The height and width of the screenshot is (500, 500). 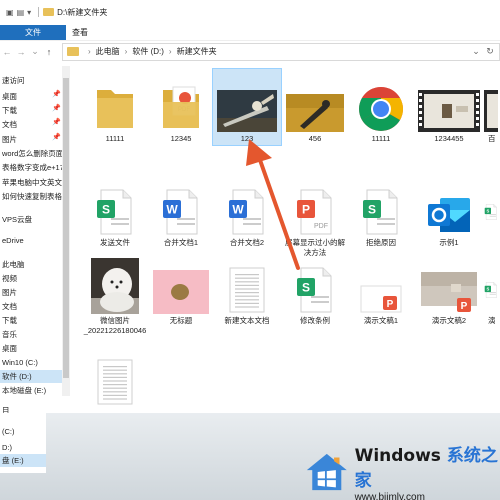 What do you see at coordinates (23, 460) in the screenshot?
I see `bg-drive-e: 盘 (E:)` at bounding box center [23, 460].